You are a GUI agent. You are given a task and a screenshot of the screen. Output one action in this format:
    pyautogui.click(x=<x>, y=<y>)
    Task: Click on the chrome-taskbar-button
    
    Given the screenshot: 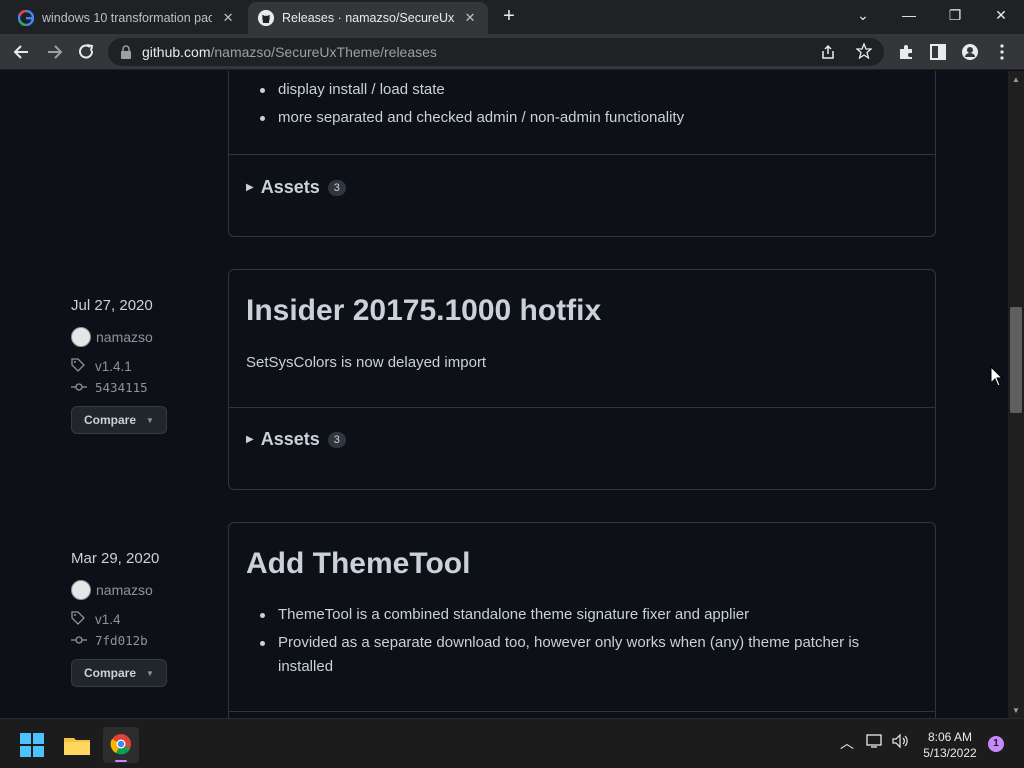 What is the action you would take?
    pyautogui.click(x=121, y=745)
    